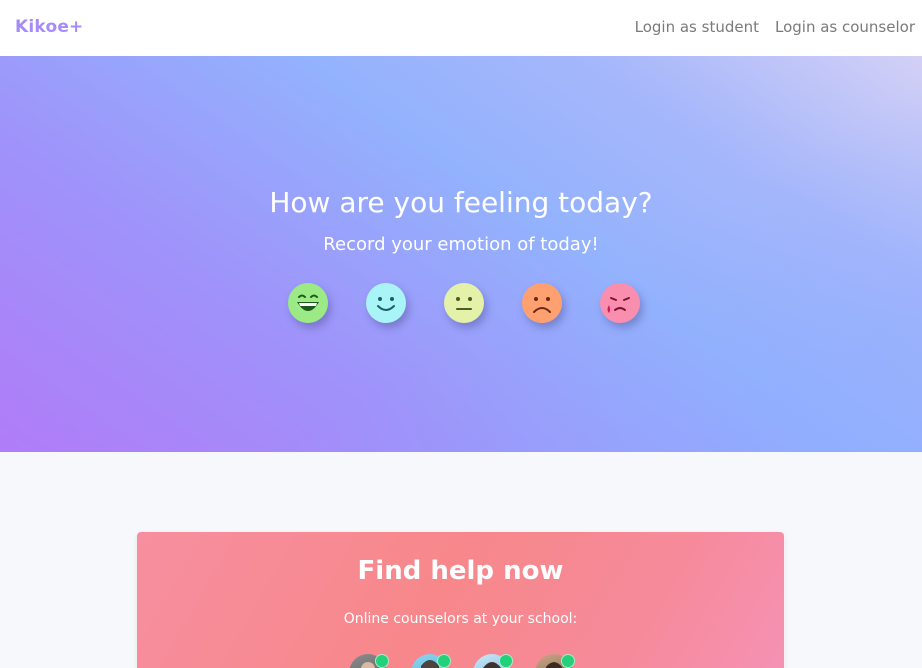 This screenshot has height=668, width=922. I want to click on help-subtitle: Online counselors at your school:, so click(460, 619).